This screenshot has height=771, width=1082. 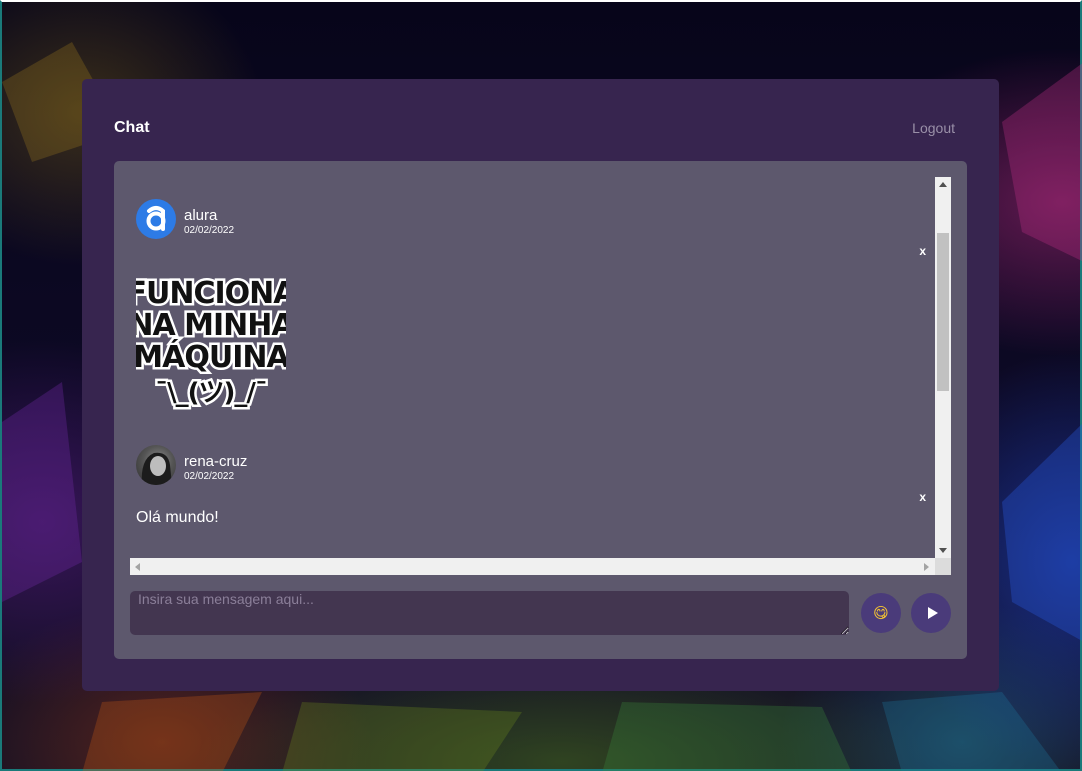 I want to click on message-composer: 😋, so click(x=540, y=613).